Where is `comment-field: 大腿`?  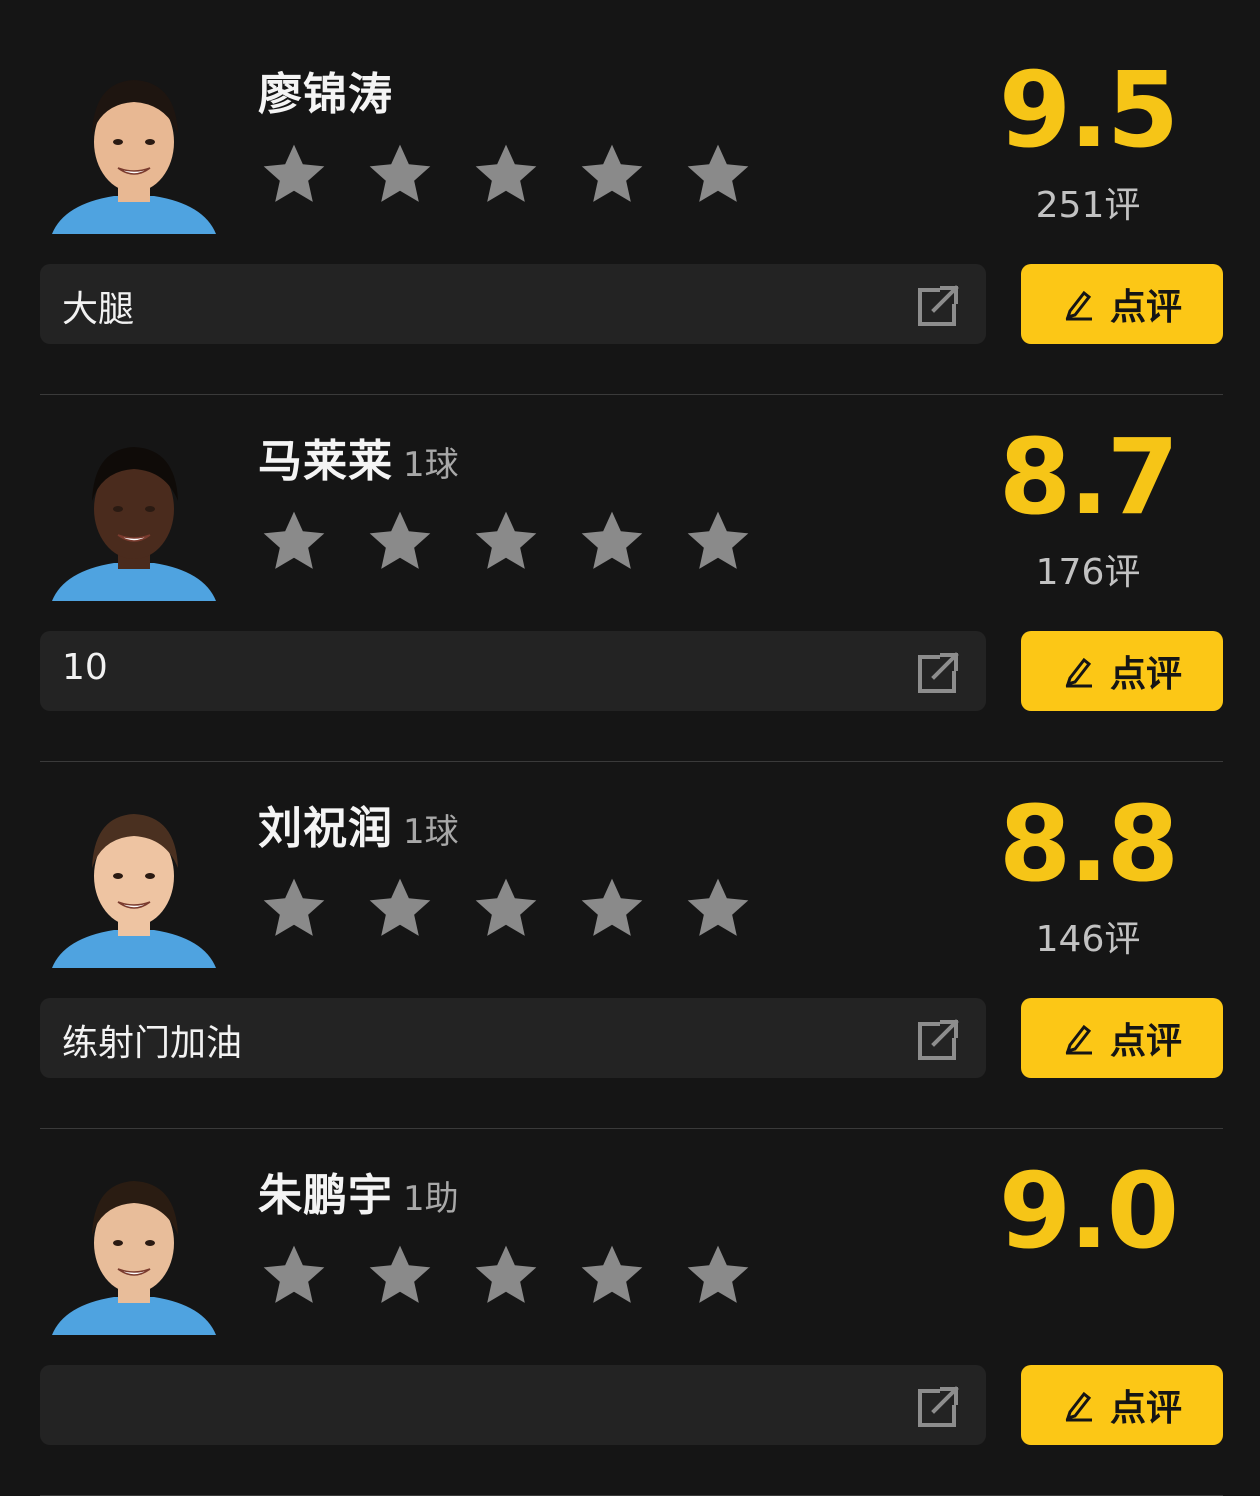
comment-field: 大腿 is located at coordinates (513, 304).